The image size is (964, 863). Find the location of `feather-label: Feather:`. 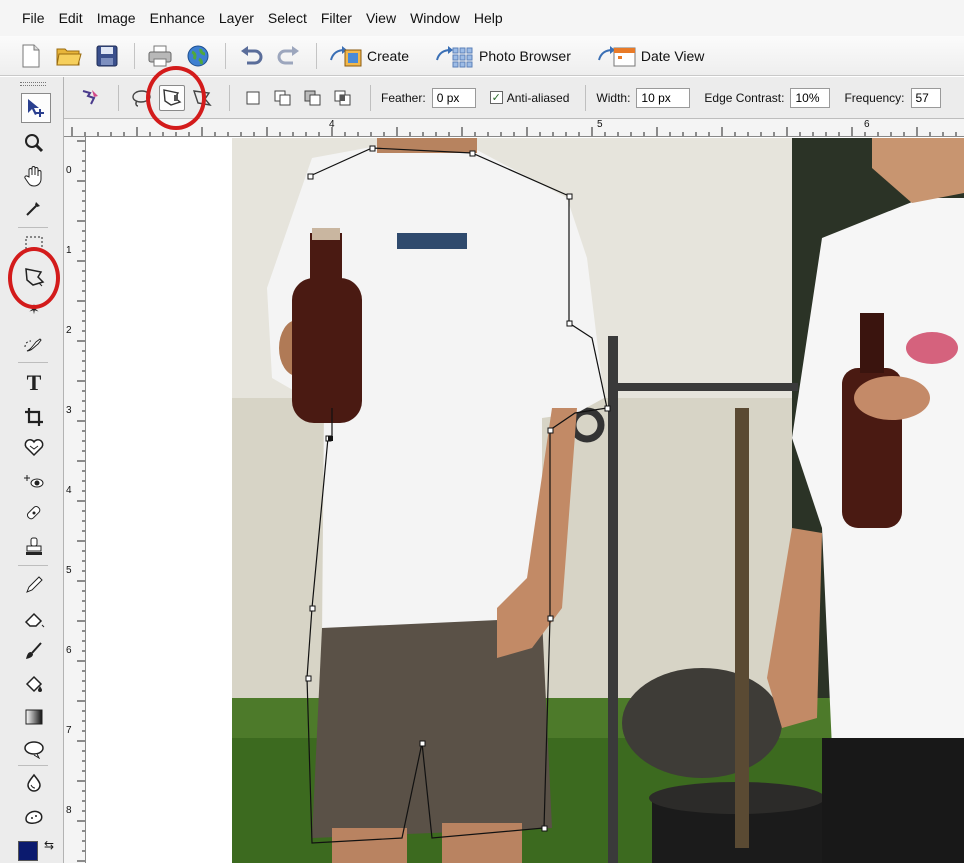

feather-label: Feather: is located at coordinates (403, 97).